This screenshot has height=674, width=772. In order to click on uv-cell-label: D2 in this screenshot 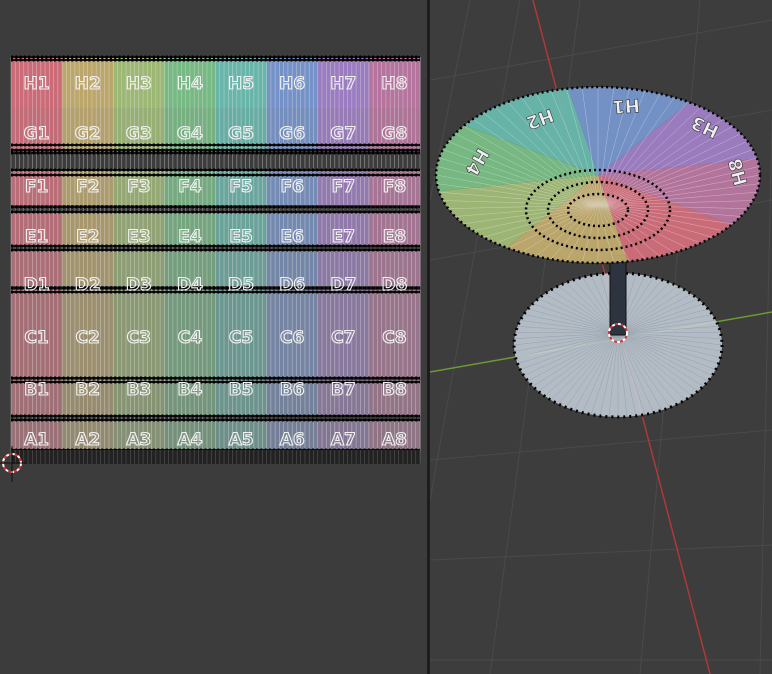, I will do `click(88, 285)`.